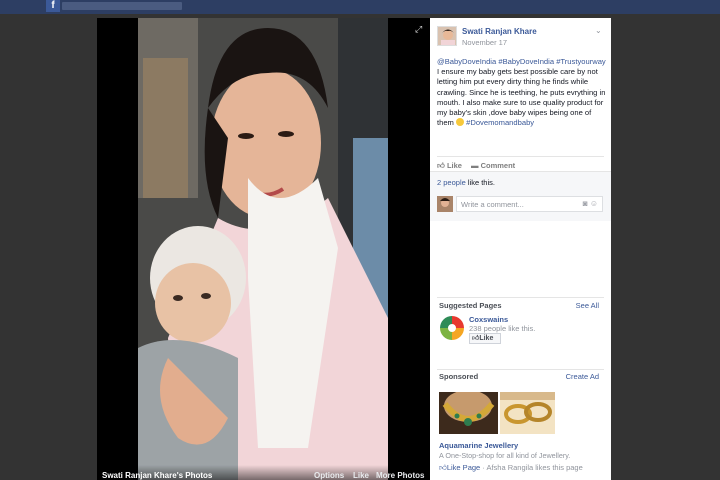 This screenshot has width=720, height=480. Describe the element at coordinates (529, 204) in the screenshot. I see `comment-input: Write a comment... ◙ ☺` at that location.